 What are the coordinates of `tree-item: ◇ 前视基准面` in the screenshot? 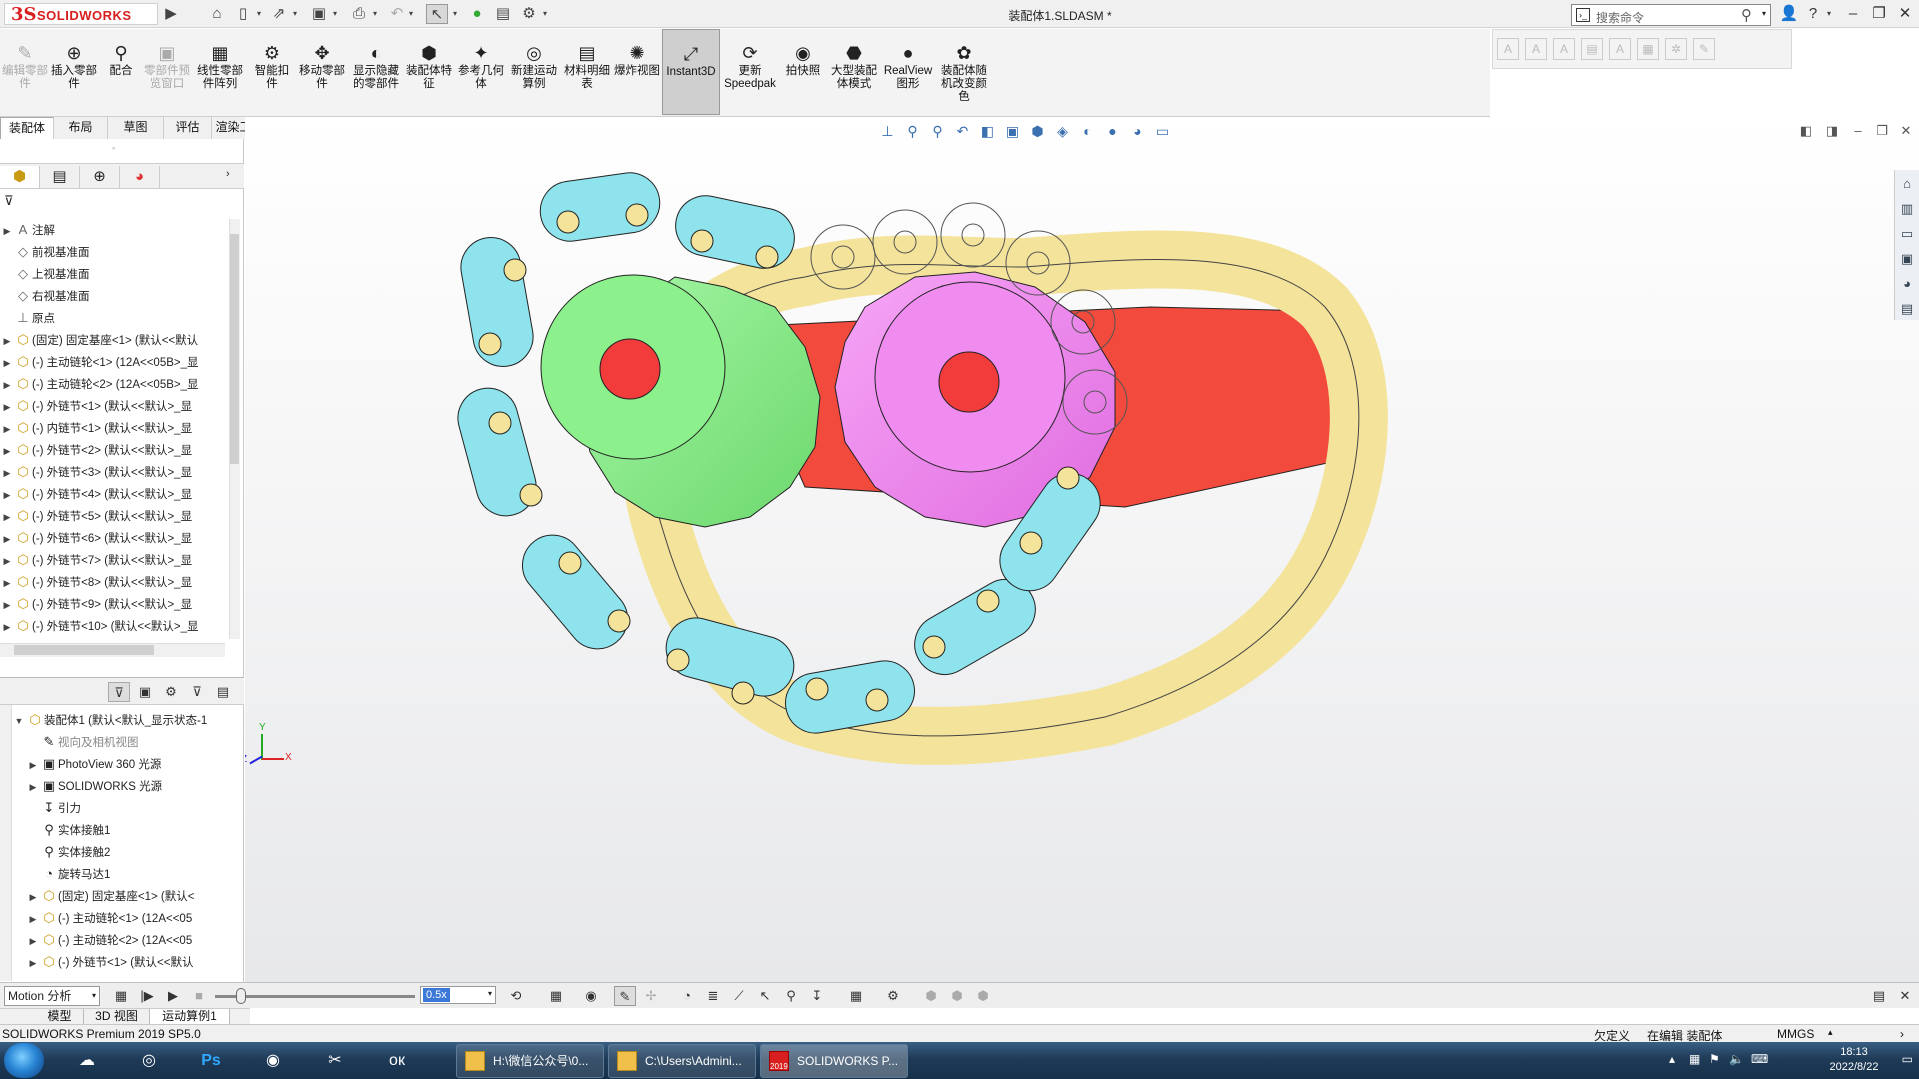 It's located at (116, 252).